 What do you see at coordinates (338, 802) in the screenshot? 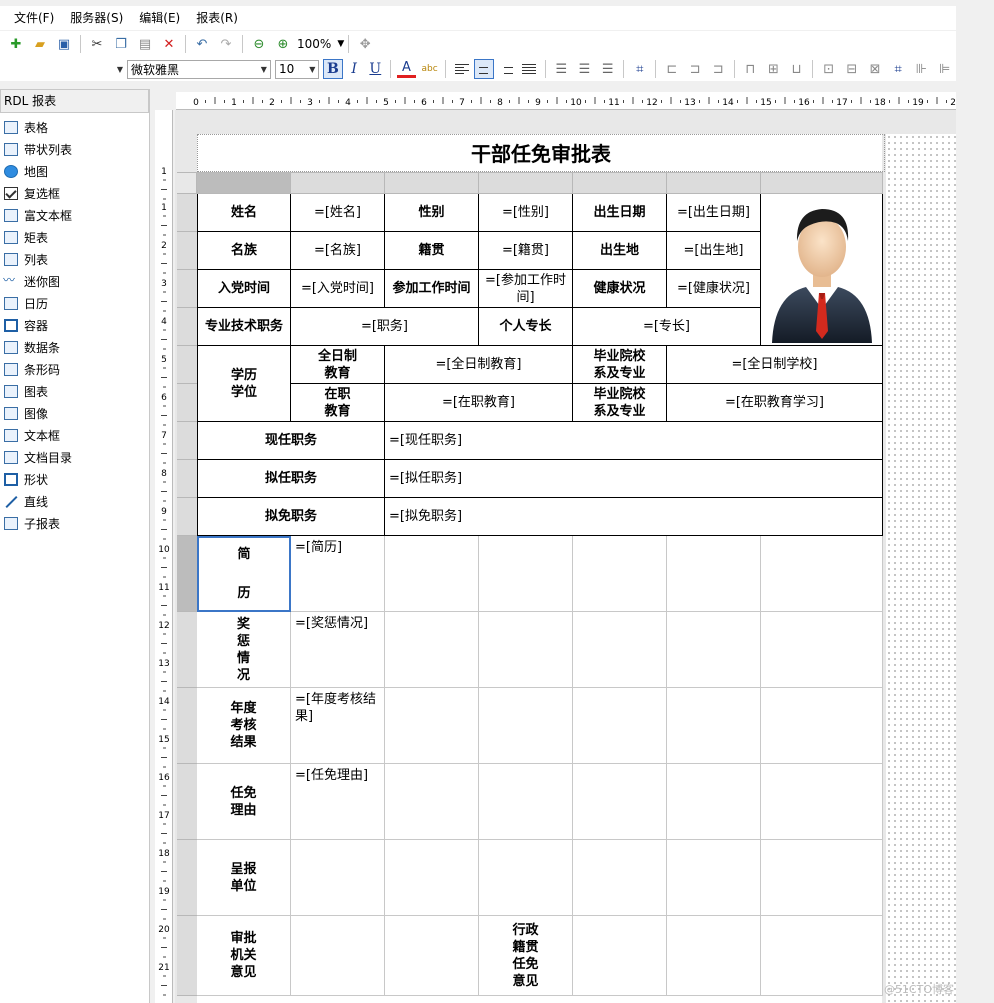
I see `field-appointment-reason: =[任免理由]` at bounding box center [338, 802].